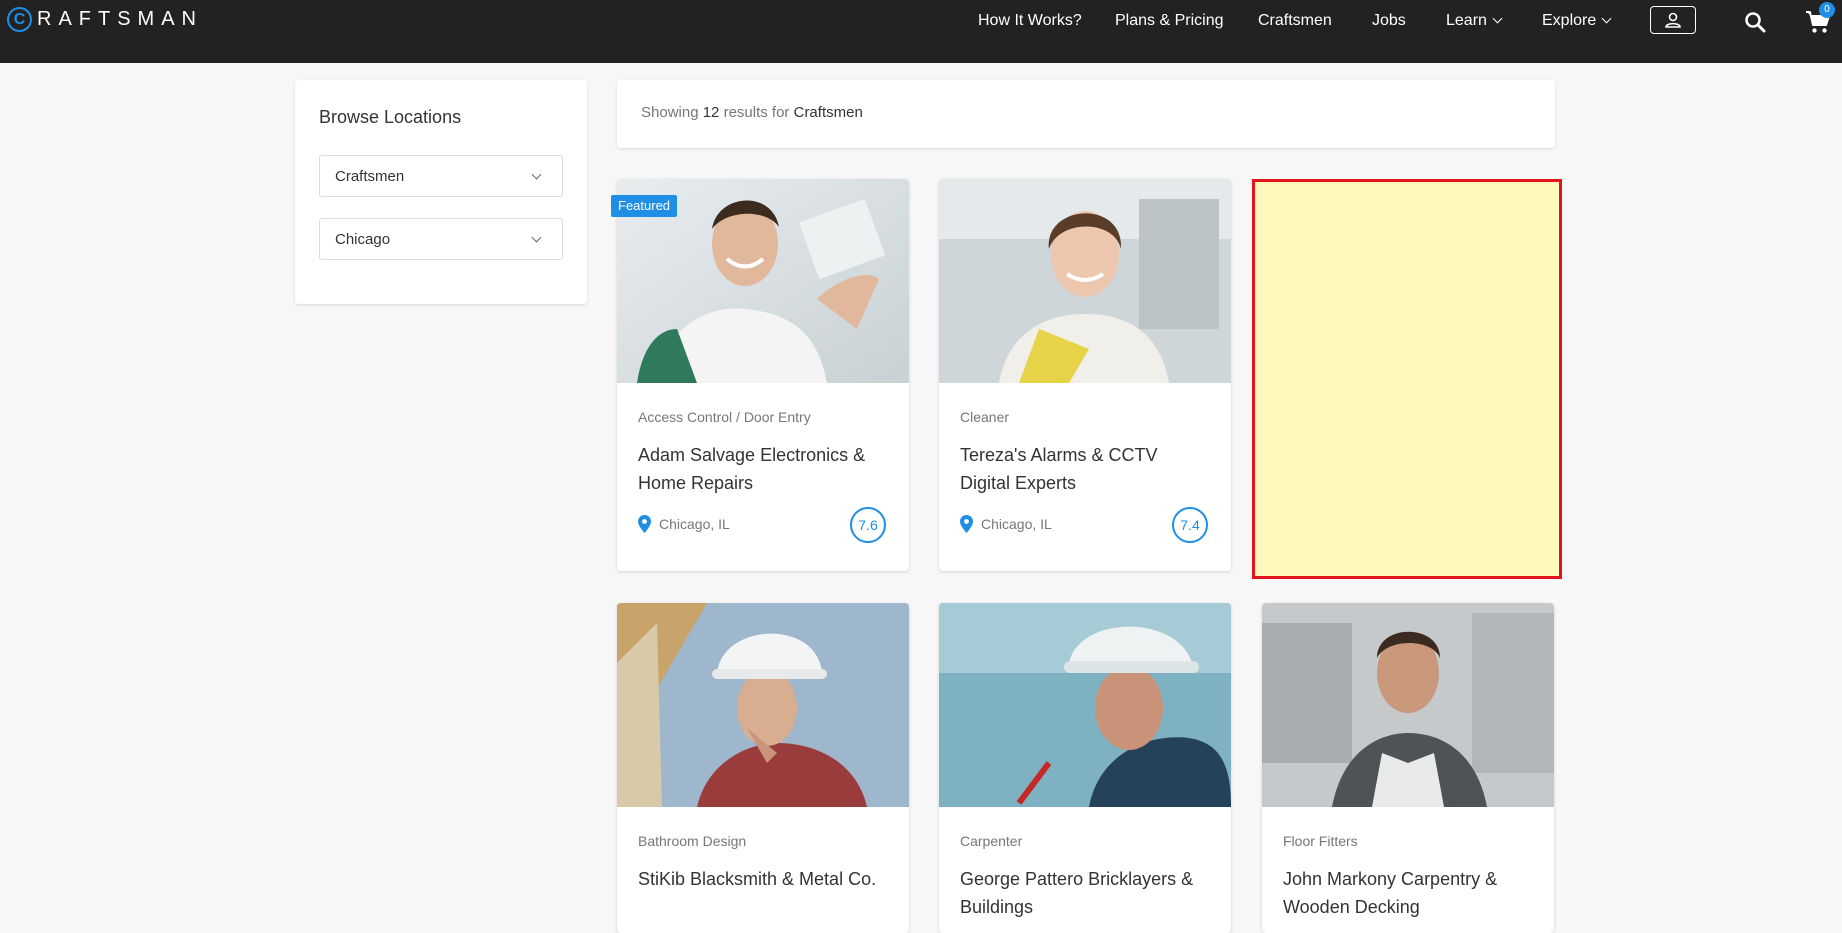 This screenshot has width=1842, height=933. Describe the element at coordinates (752, 112) in the screenshot. I see `results-summary-text: Showing 12 results for Craftsmen` at that location.